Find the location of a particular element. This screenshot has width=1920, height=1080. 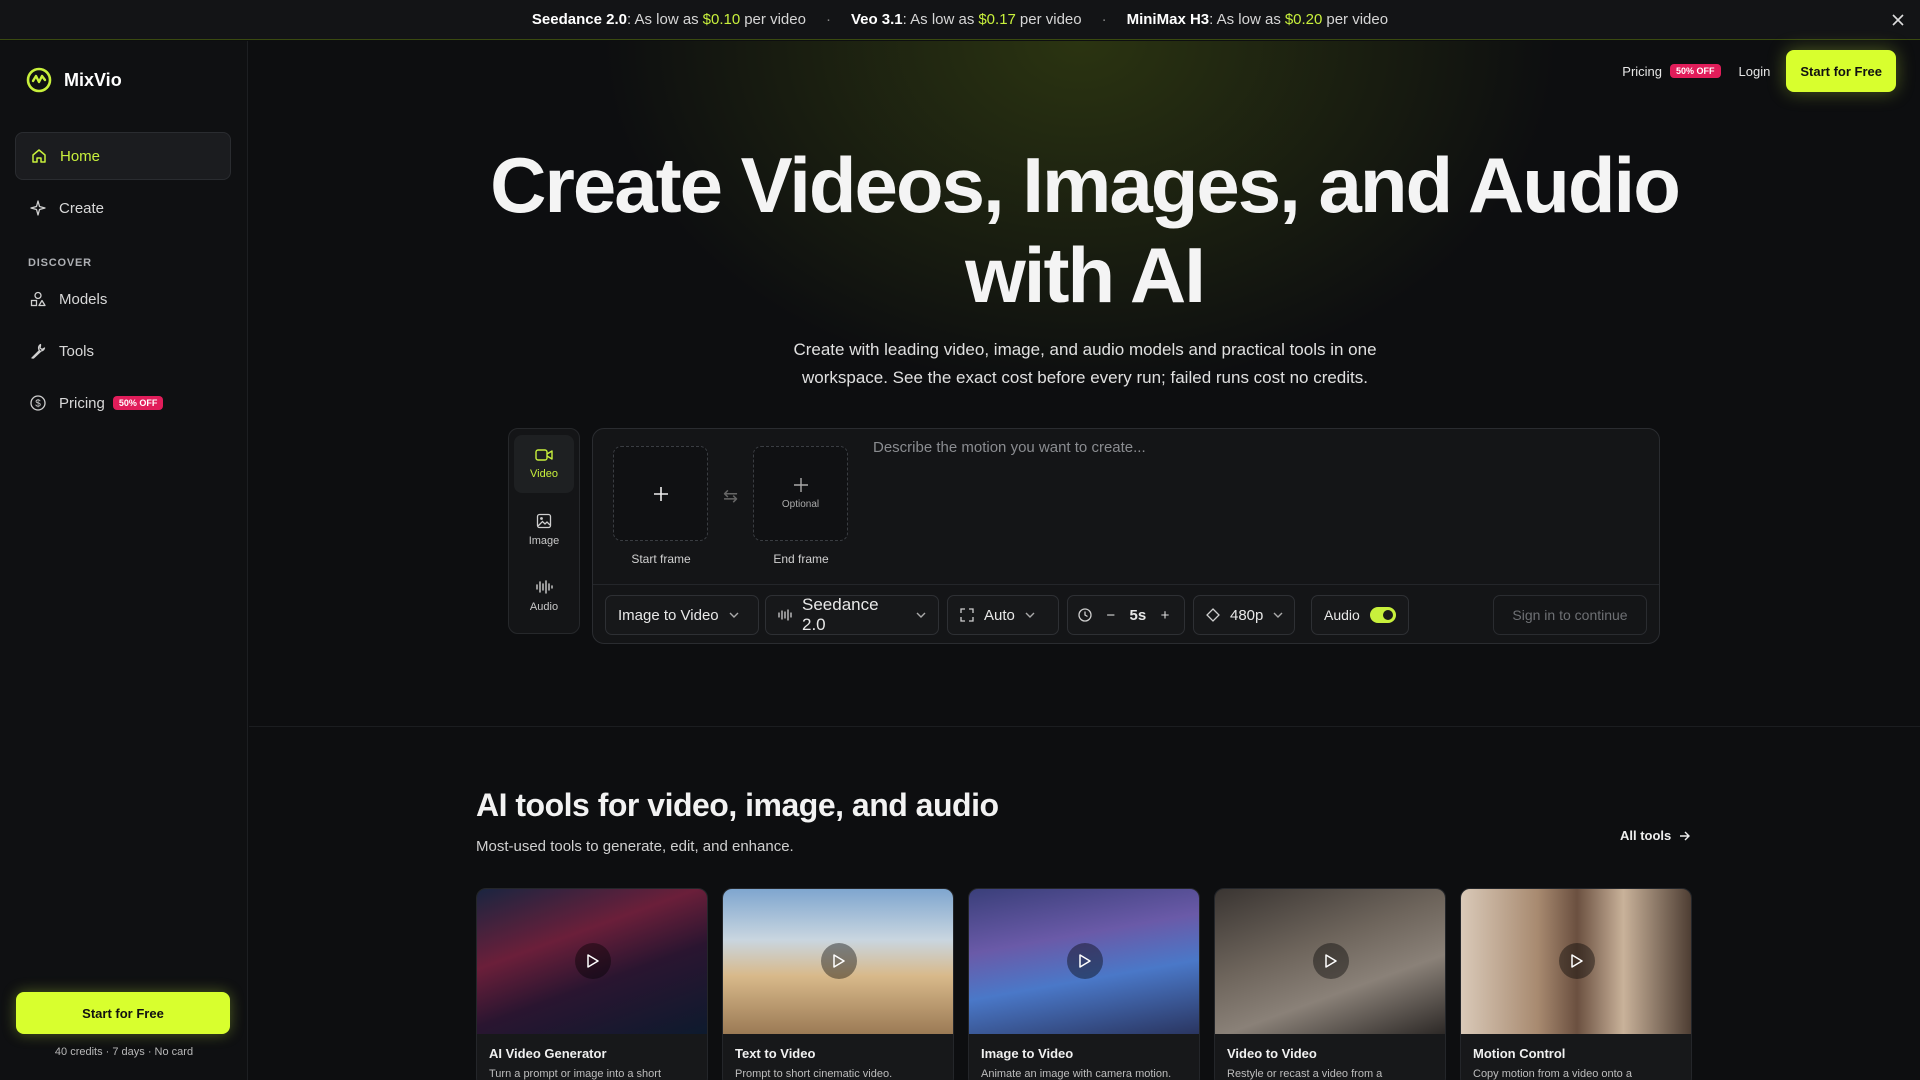

sidebar-start-free-button: Start for Free is located at coordinates (123, 1013).